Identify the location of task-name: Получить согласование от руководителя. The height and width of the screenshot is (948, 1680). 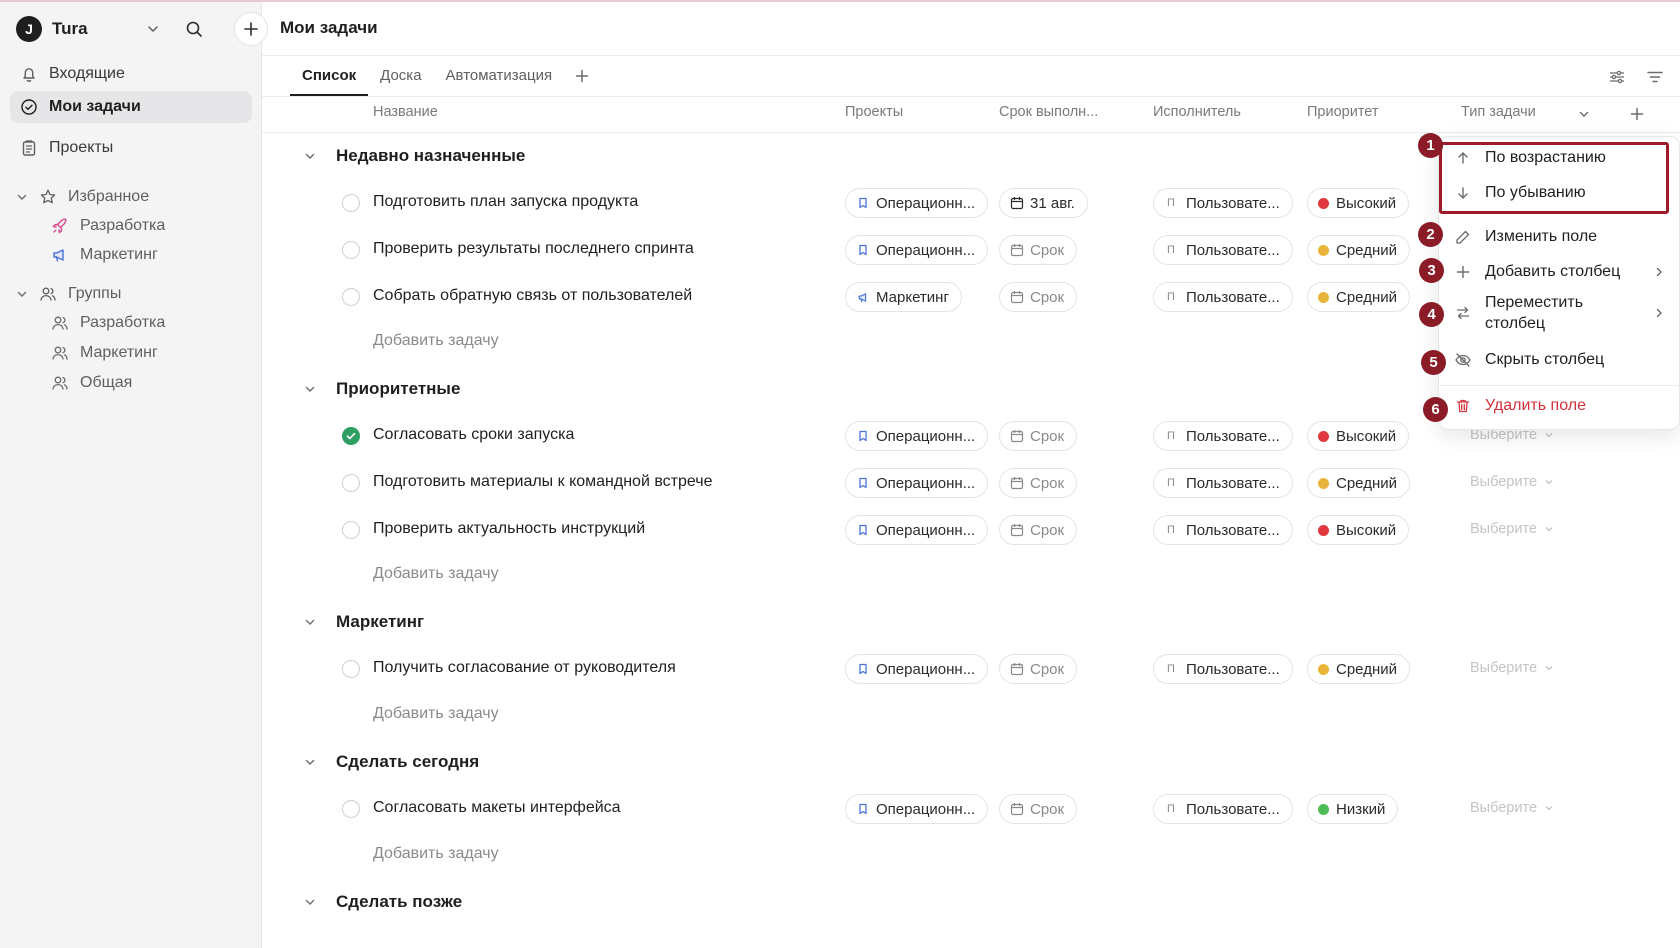
(524, 668).